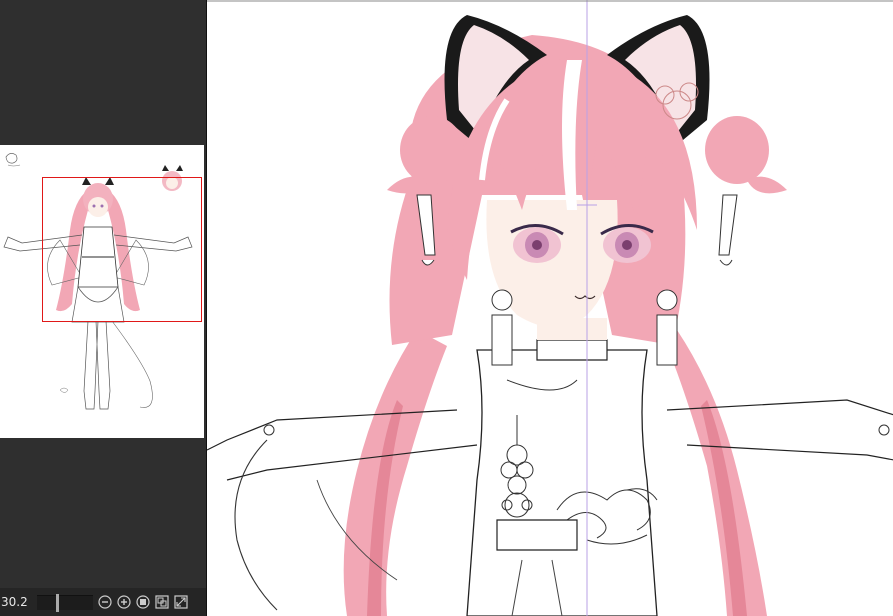 This screenshot has height=616, width=893. Describe the element at coordinates (181, 602) in the screenshot. I see `fit-window-icon` at that location.